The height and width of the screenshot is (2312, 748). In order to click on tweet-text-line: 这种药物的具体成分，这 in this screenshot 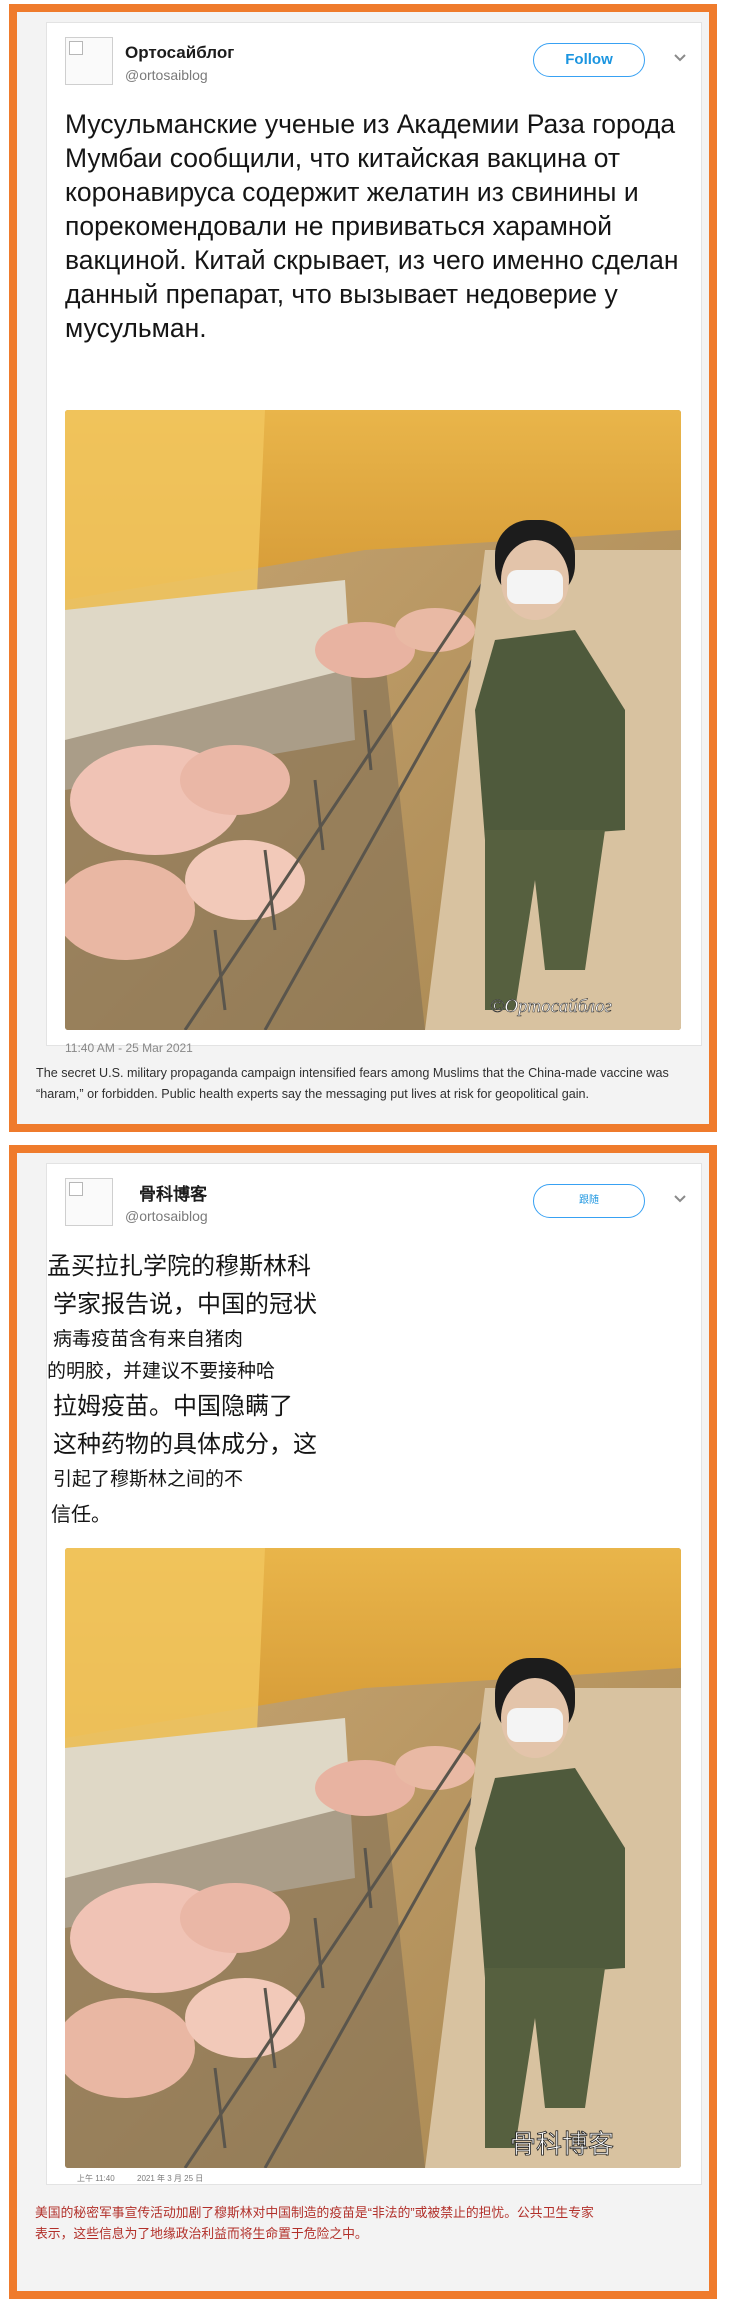, I will do `click(185, 1444)`.